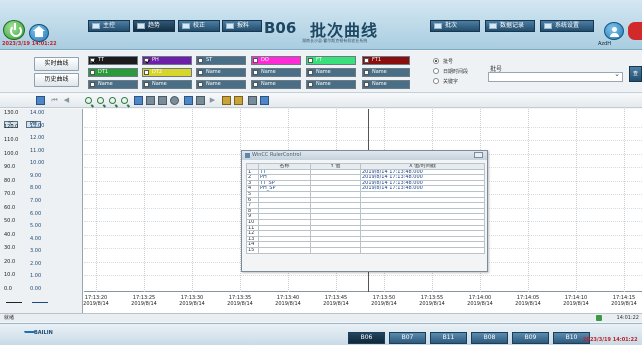 Image resolution: width=642 pixels, height=345 pixels. What do you see at coordinates (510, 26) in the screenshot?
I see `nav-button-datalog: 数据记录` at bounding box center [510, 26].